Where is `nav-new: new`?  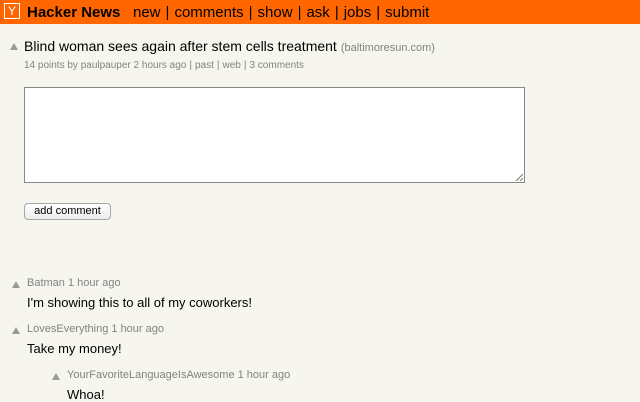
nav-new: new is located at coordinates (147, 12).